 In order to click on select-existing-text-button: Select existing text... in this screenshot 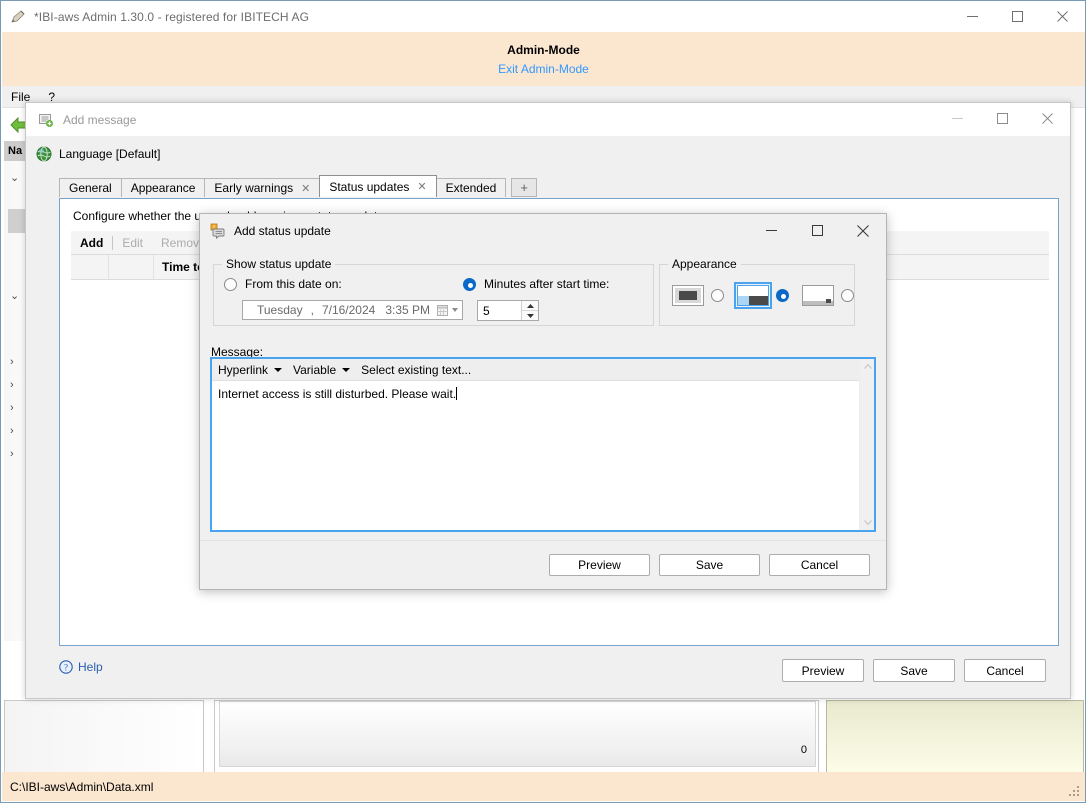, I will do `click(415, 370)`.